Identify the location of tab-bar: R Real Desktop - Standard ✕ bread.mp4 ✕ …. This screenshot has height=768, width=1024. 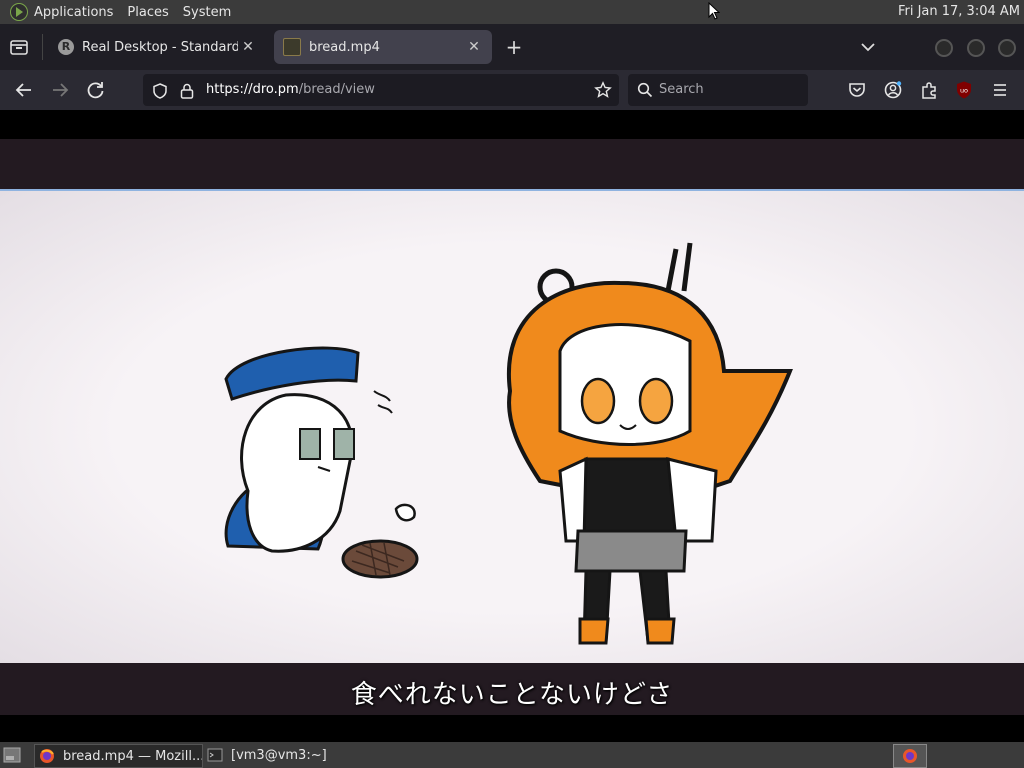
(512, 47).